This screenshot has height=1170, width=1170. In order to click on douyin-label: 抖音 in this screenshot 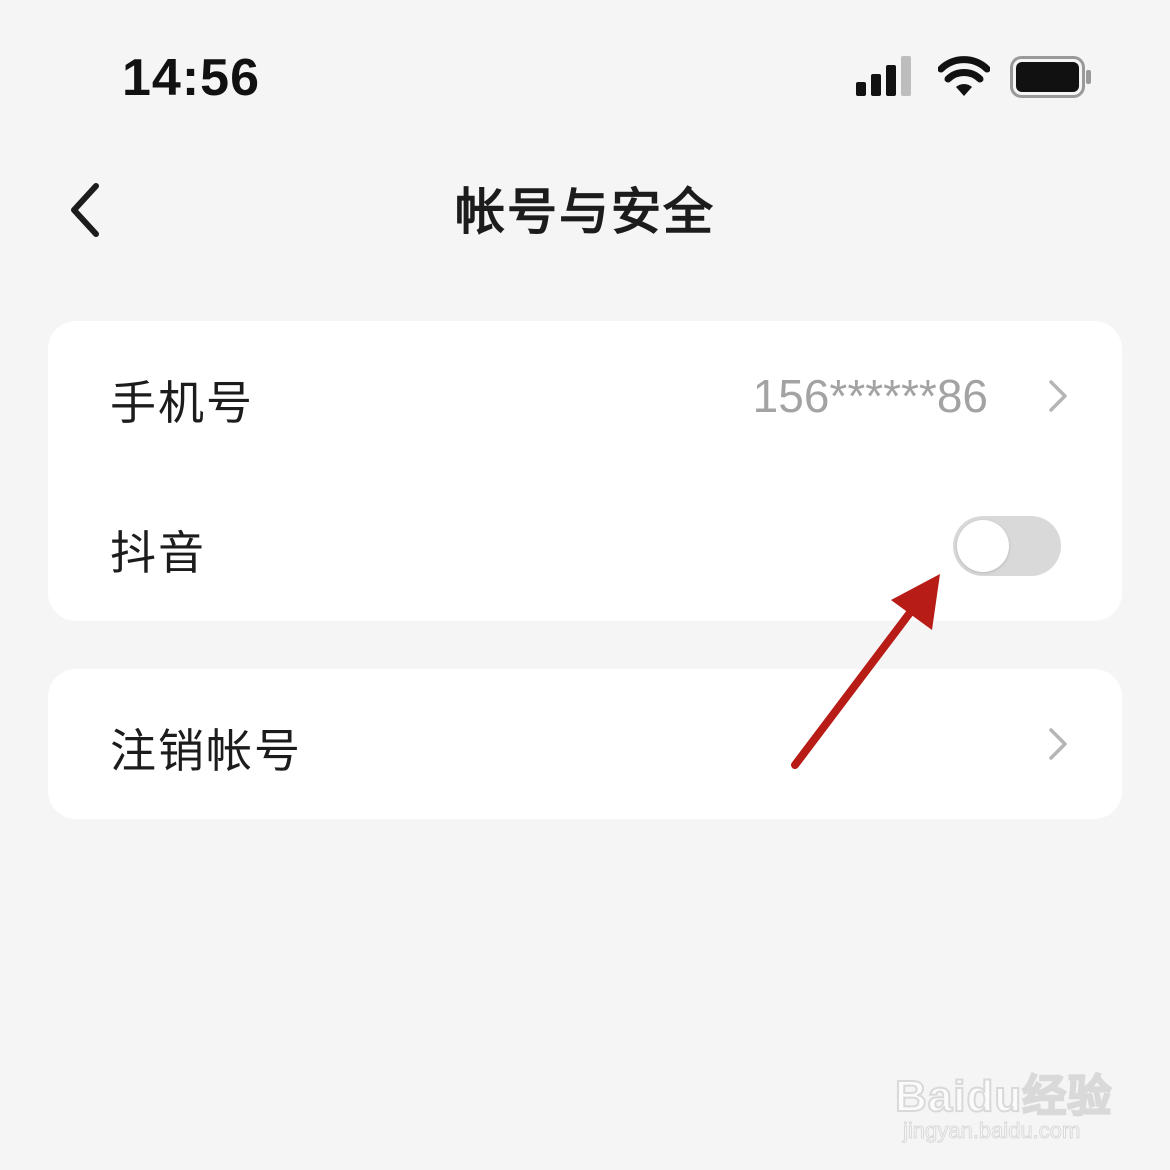, I will do `click(158, 553)`.